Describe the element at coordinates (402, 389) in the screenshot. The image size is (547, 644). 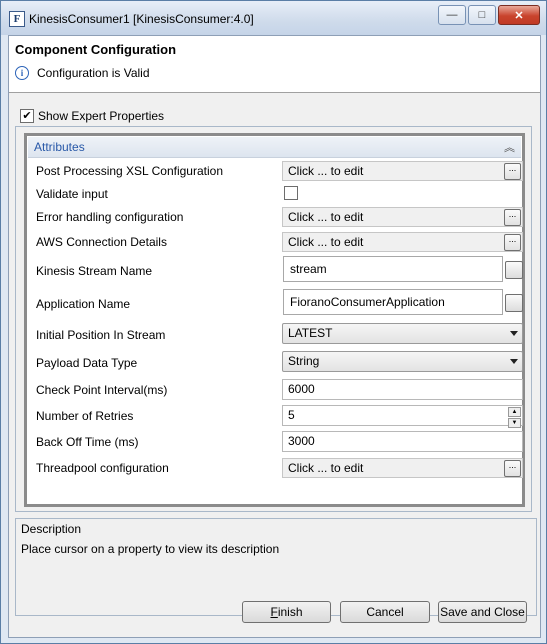
I see `checkpoint-interval-input: 6000` at that location.